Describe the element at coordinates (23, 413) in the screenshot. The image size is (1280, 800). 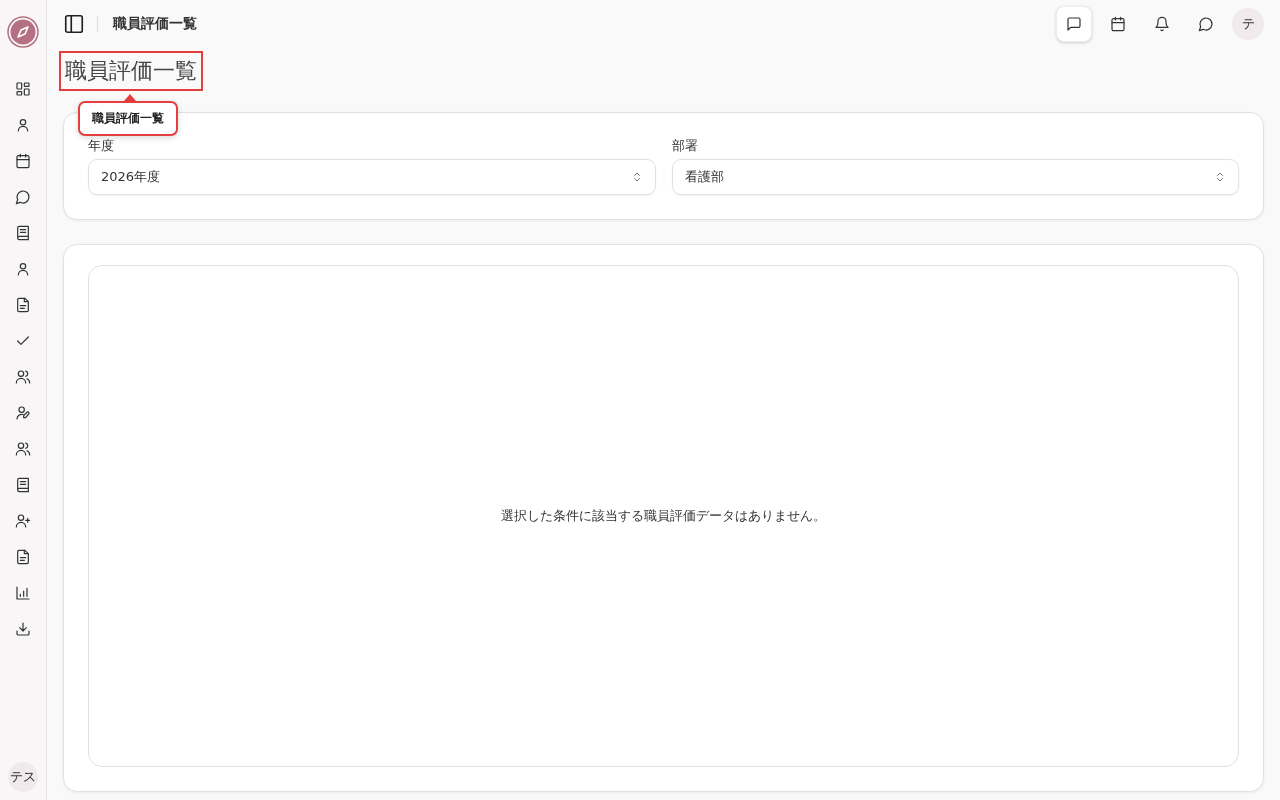
I see `user-edit-icon` at that location.